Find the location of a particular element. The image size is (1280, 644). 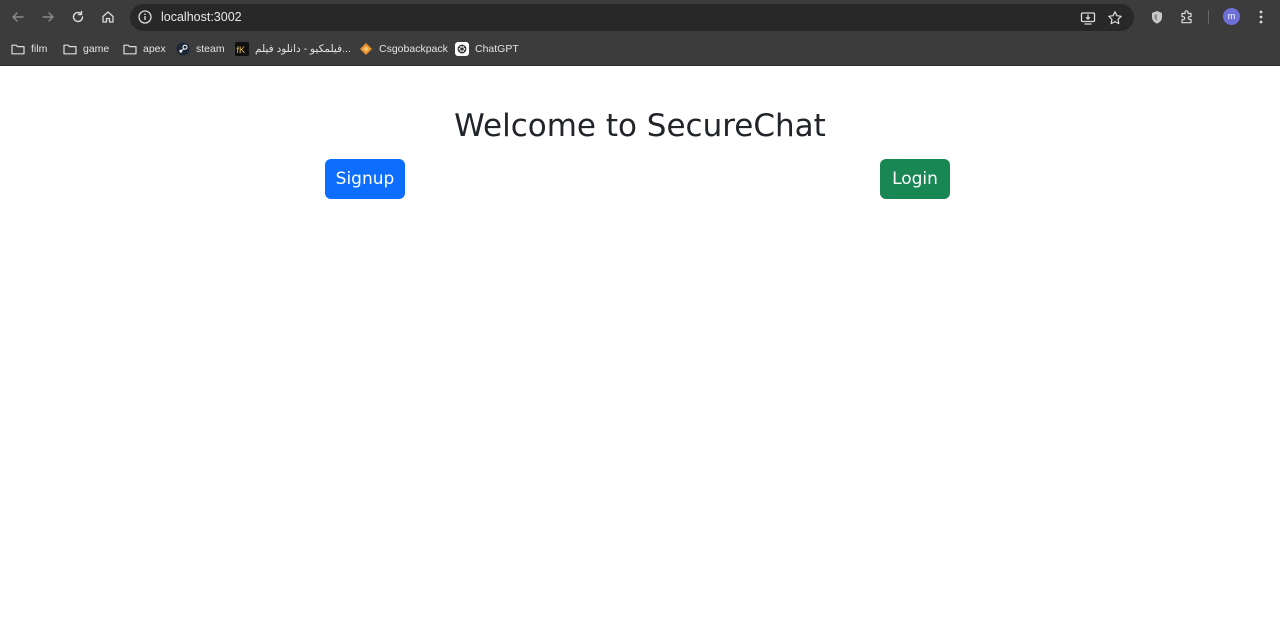

browser-toolbar: localhost:3002 m is located at coordinates (640, 17).